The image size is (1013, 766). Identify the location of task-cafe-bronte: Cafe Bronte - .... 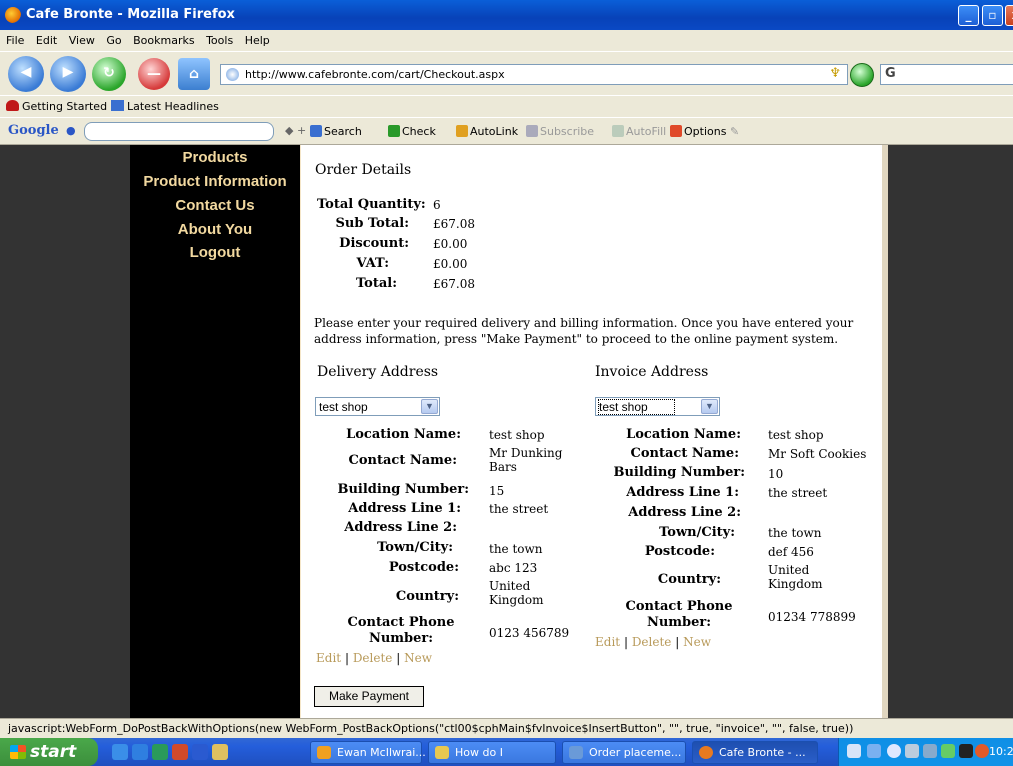
(755, 752).